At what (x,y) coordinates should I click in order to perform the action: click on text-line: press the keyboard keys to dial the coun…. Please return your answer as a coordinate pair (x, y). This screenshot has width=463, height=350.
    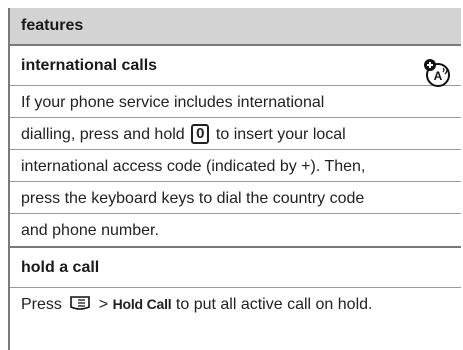
    Looking at the image, I should click on (235, 198).